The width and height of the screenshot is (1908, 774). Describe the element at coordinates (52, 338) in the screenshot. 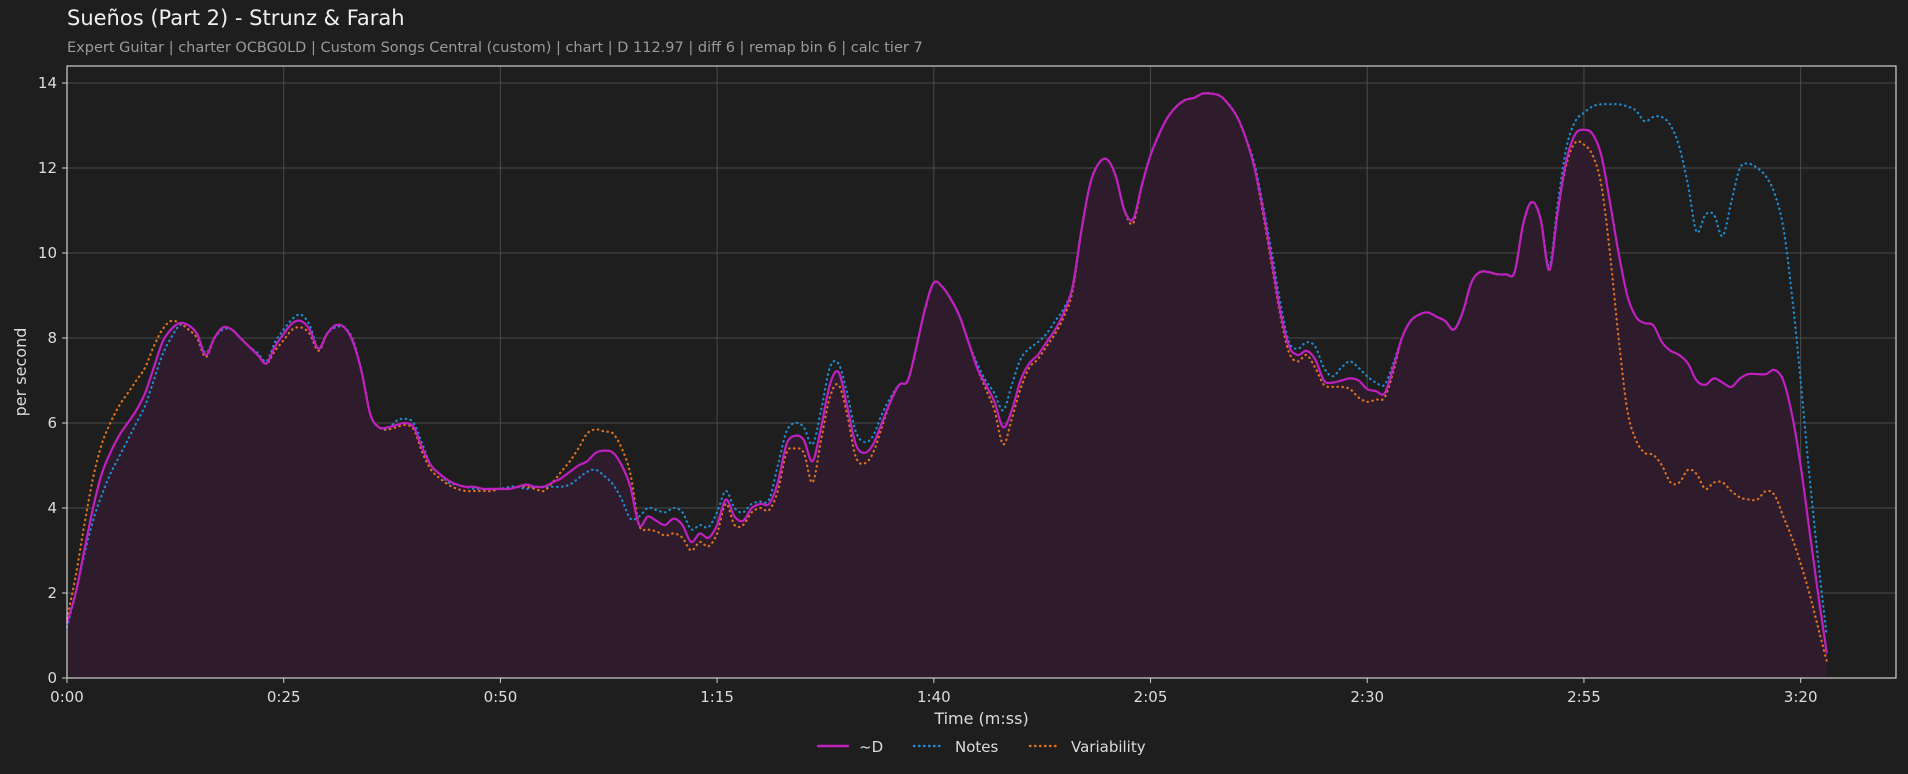

I see `y-tick-label: 8` at that location.